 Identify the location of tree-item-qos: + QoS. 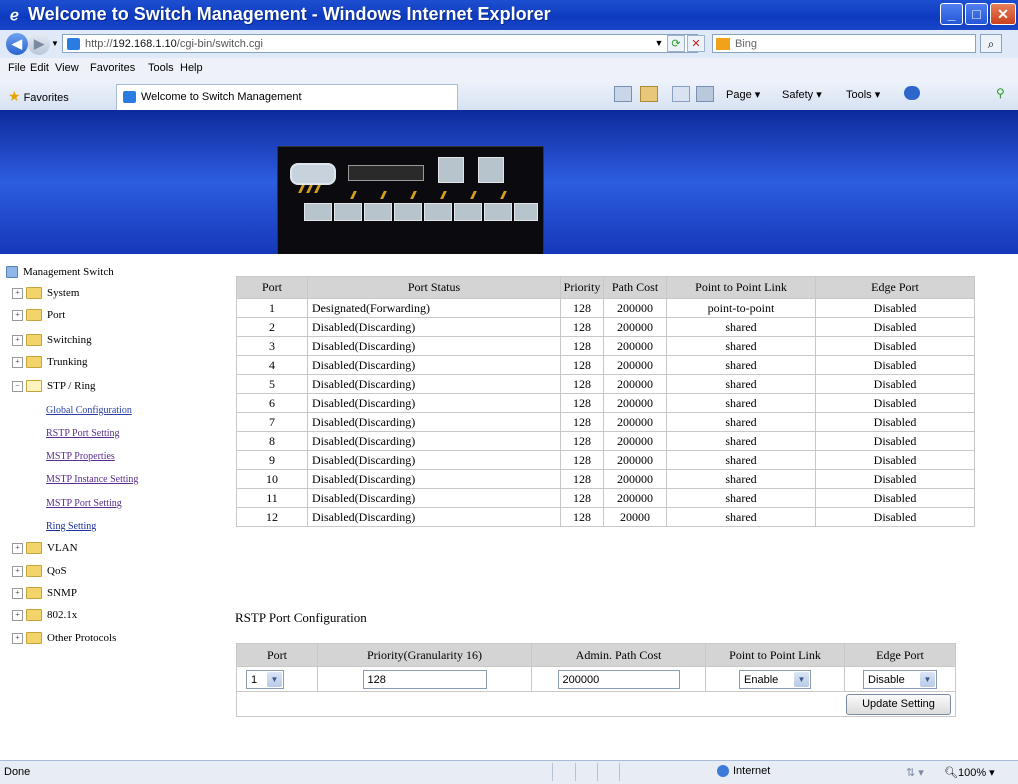
(39, 571).